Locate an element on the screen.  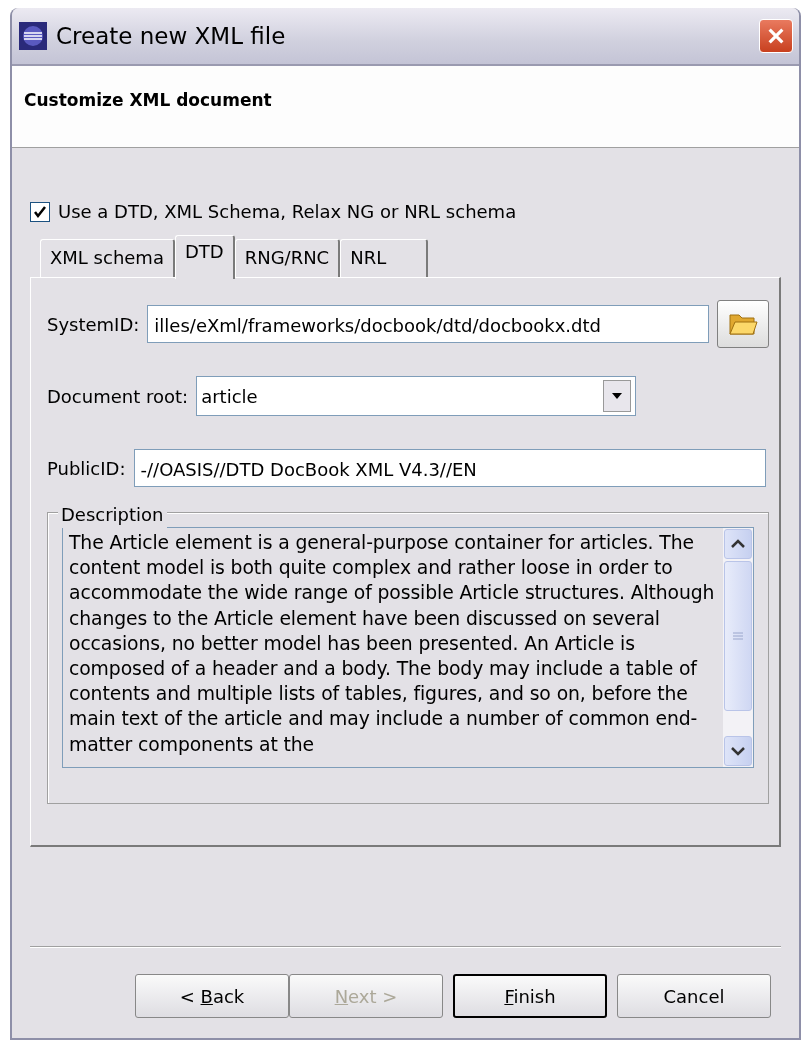
app-icon is located at coordinates (33, 36).